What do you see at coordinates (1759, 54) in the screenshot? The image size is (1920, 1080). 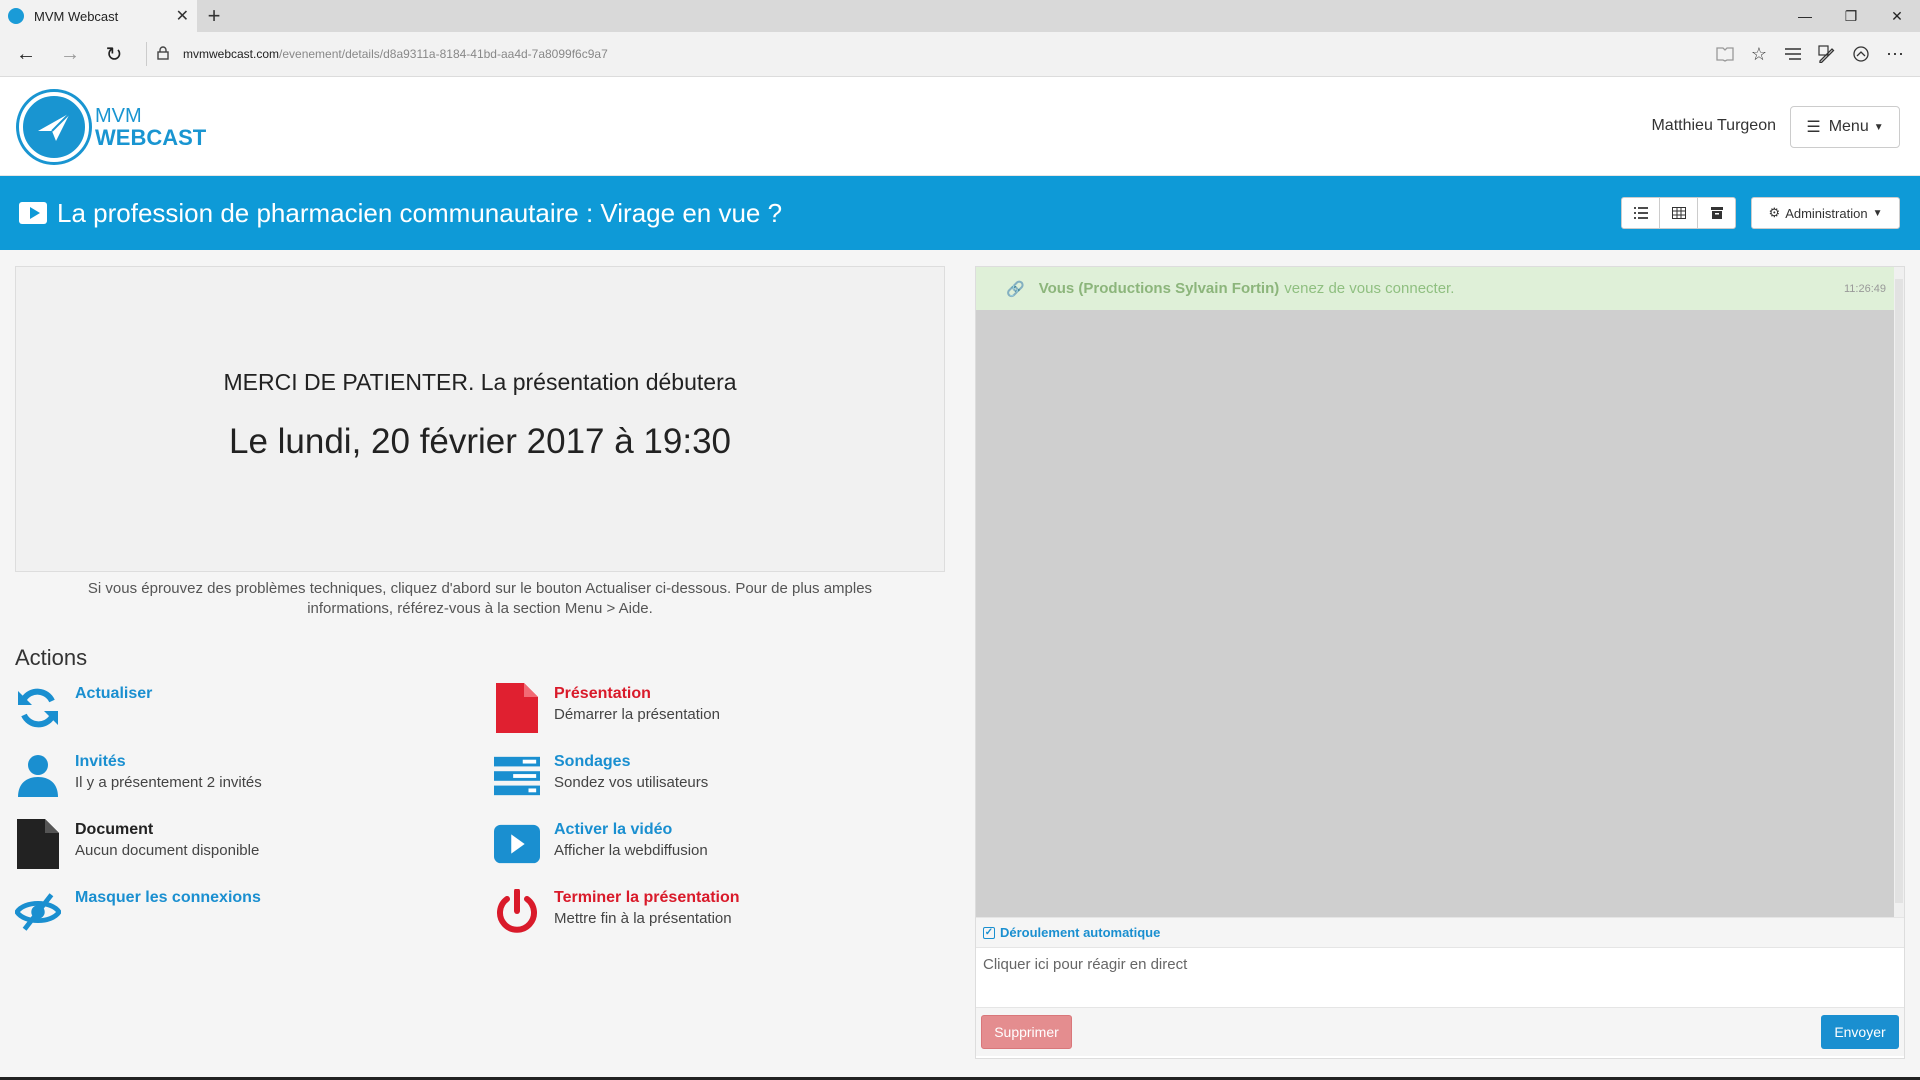 I see `favorite-star-icon: ☆` at bounding box center [1759, 54].